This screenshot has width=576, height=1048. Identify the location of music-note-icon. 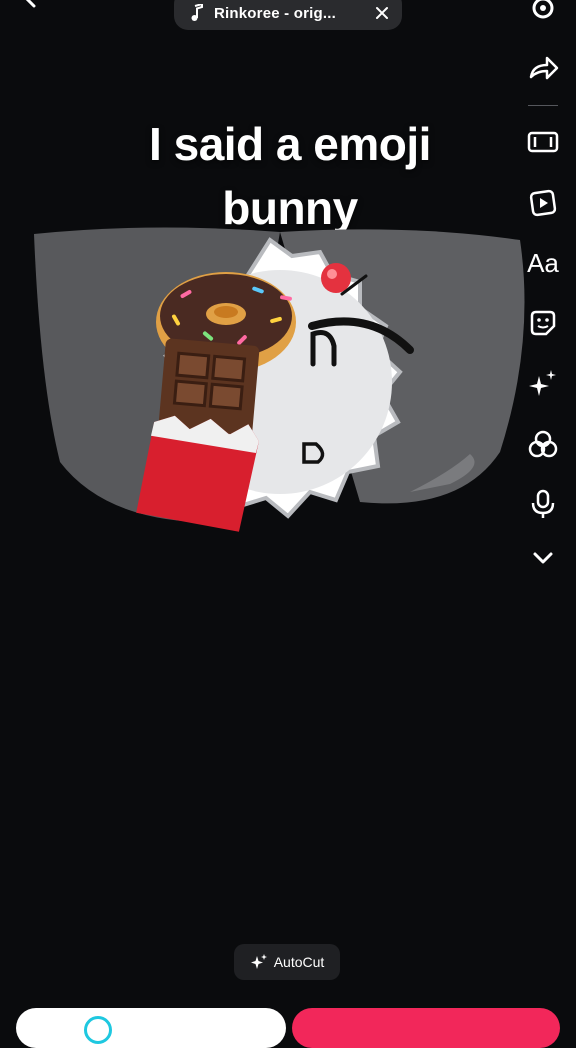
(197, 12).